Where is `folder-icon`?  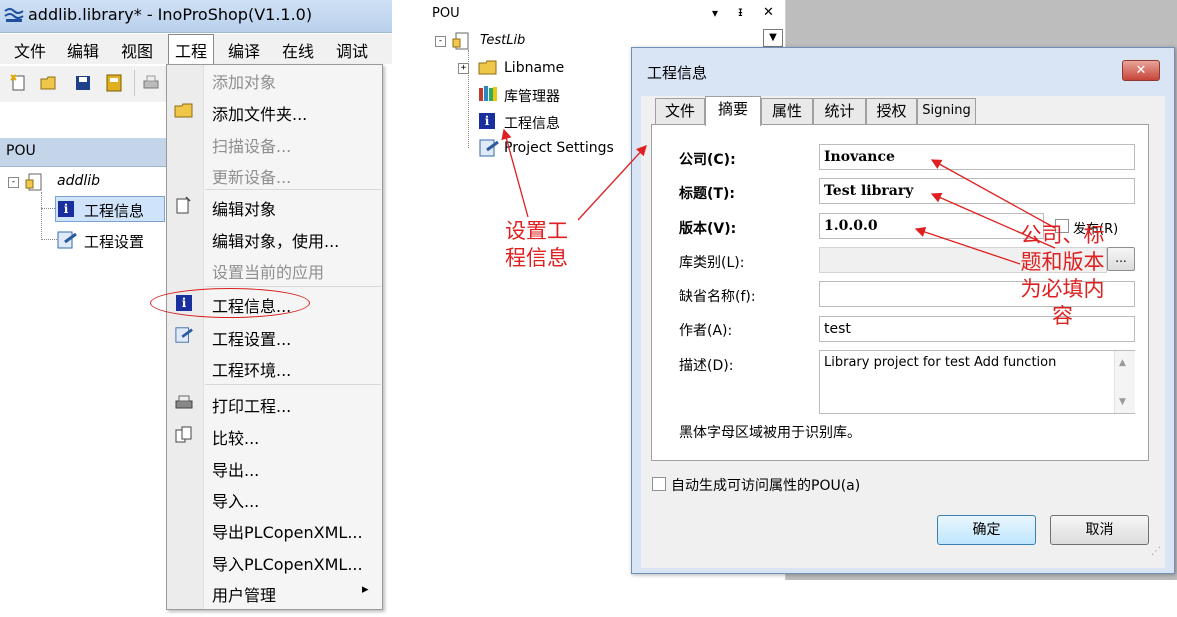 folder-icon is located at coordinates (487, 67).